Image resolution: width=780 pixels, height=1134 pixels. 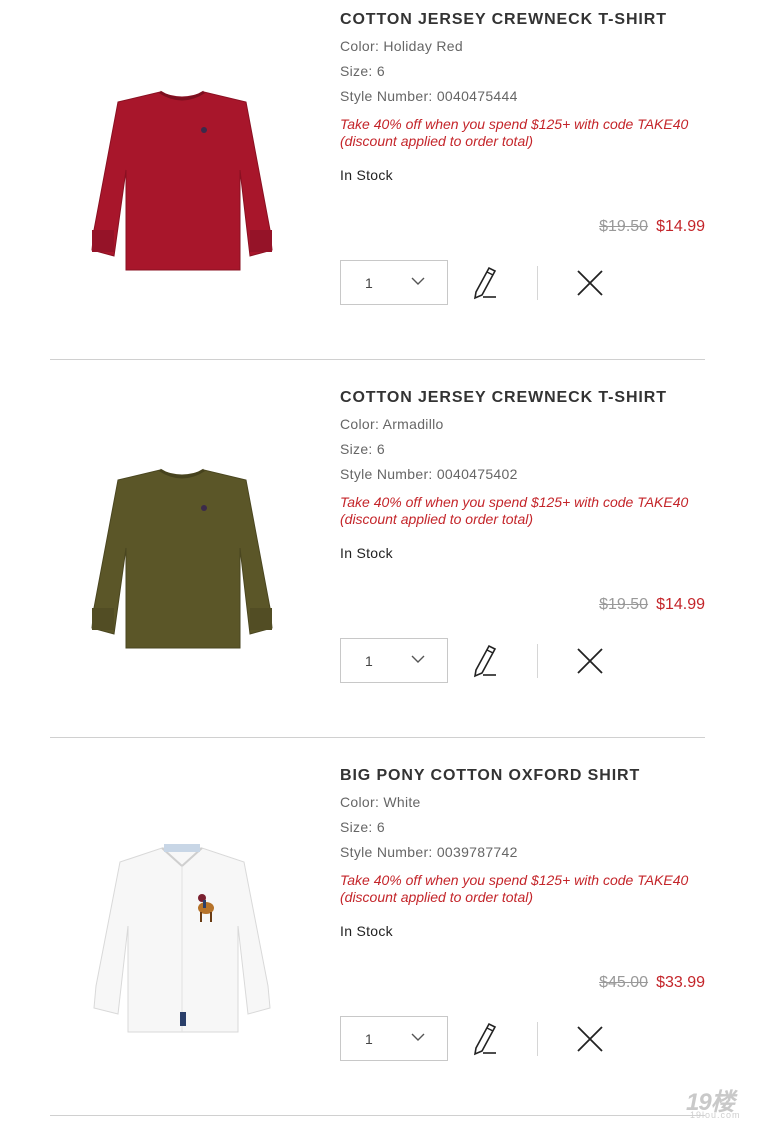 I want to click on product-color: Color: Armadillo, so click(x=392, y=424).